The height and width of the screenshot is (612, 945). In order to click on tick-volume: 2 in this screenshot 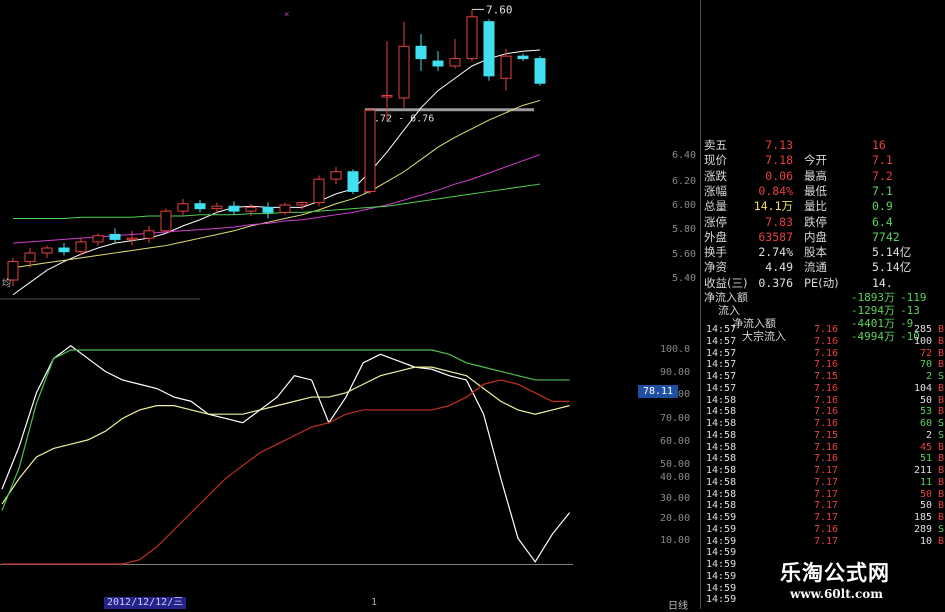, I will do `click(928, 376)`.